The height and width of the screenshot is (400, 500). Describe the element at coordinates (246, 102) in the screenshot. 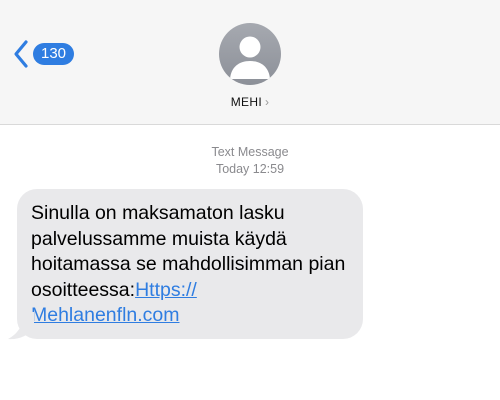

I see `contact-name: MEHI` at that location.